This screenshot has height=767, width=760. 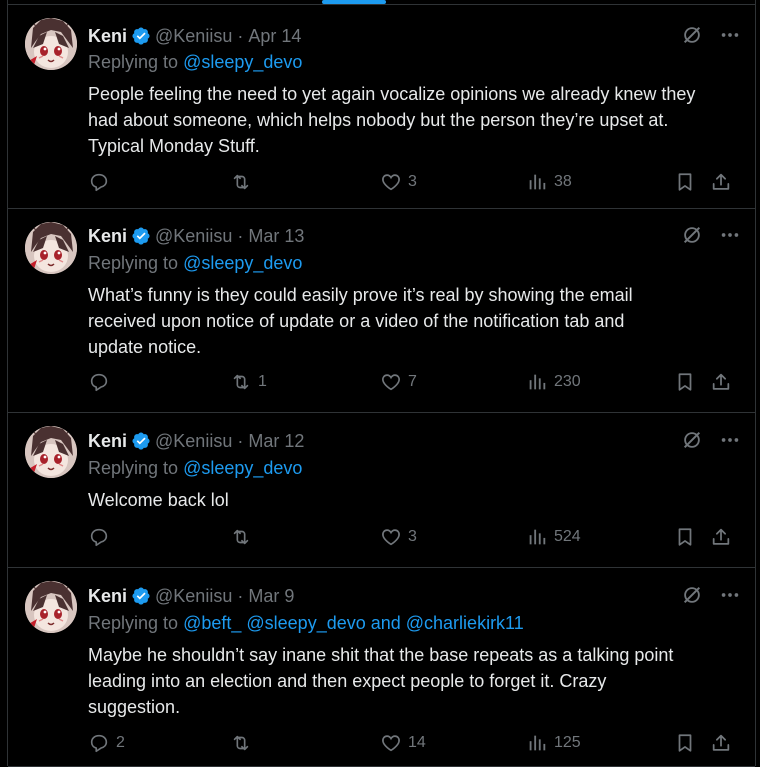 I want to click on views-button: 230, so click(x=553, y=382).